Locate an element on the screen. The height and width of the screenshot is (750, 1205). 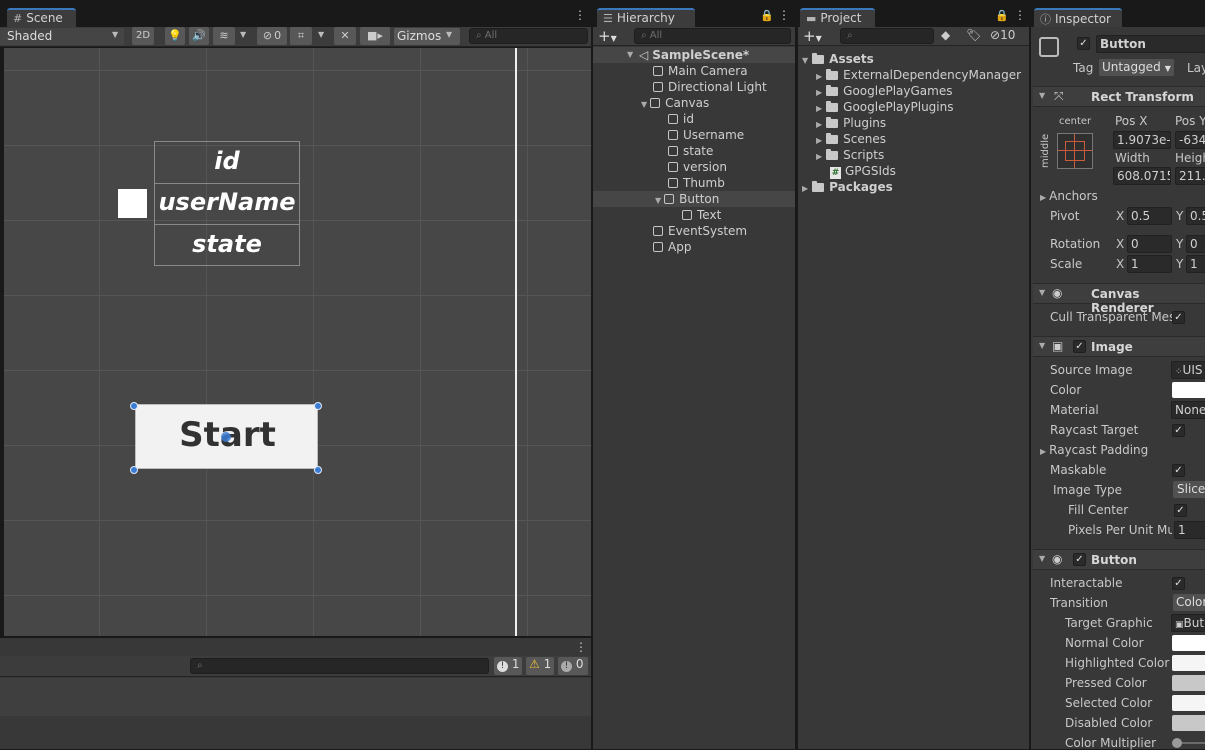
scale-y-field: 1 is located at coordinates (1195, 264).